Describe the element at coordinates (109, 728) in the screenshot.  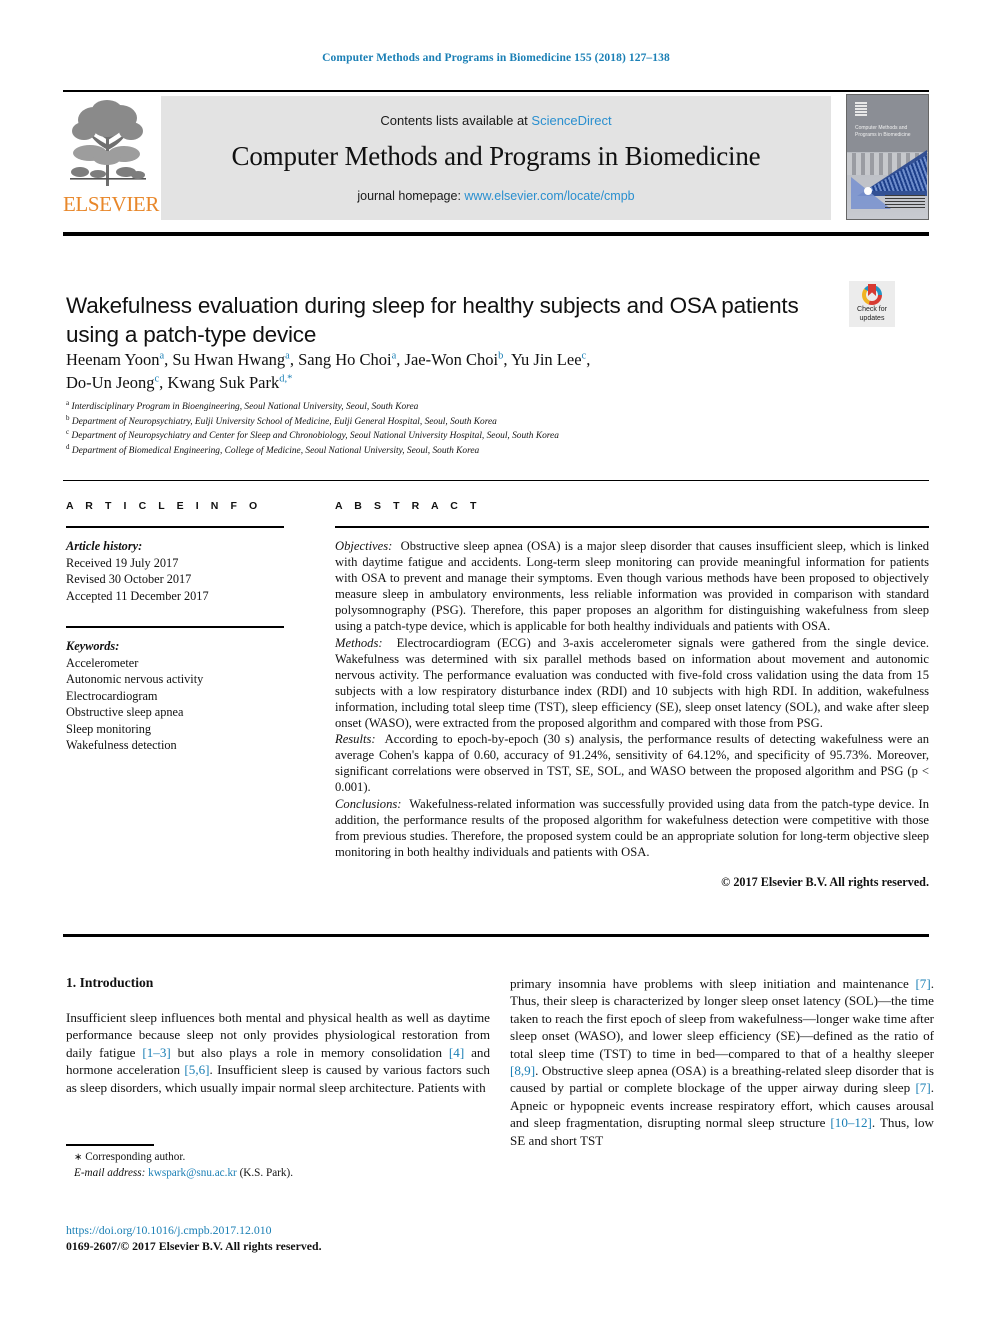
I see `keyword-item: Sleep monitoring` at that location.